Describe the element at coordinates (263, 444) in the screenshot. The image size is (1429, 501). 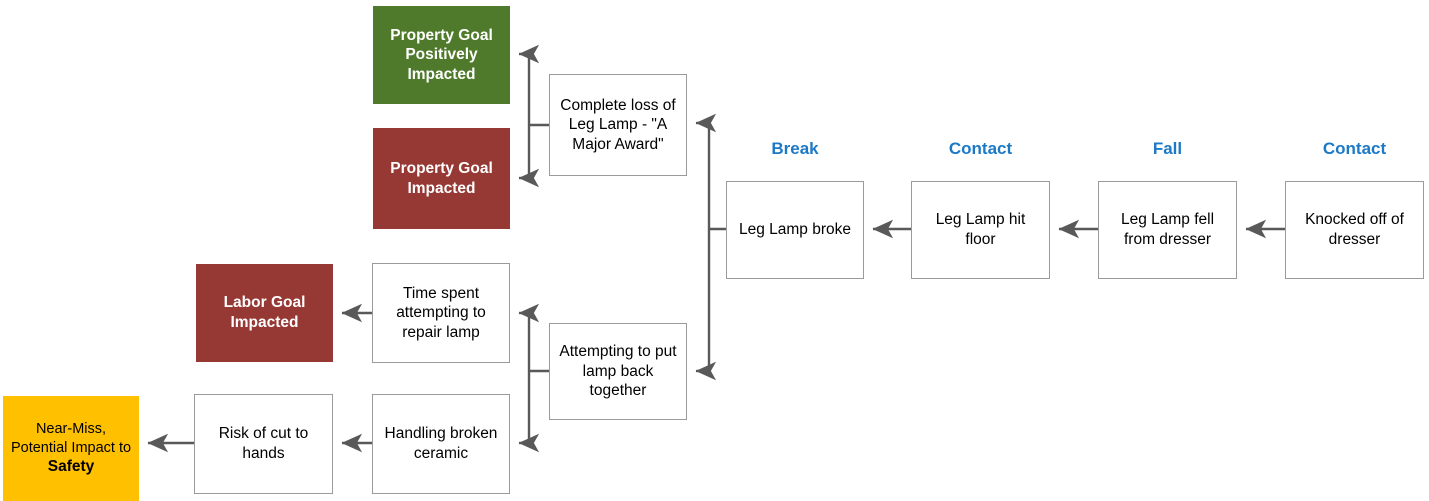
I see `node-risk-of-cut-to-hands: Risk of cut to hands` at that location.